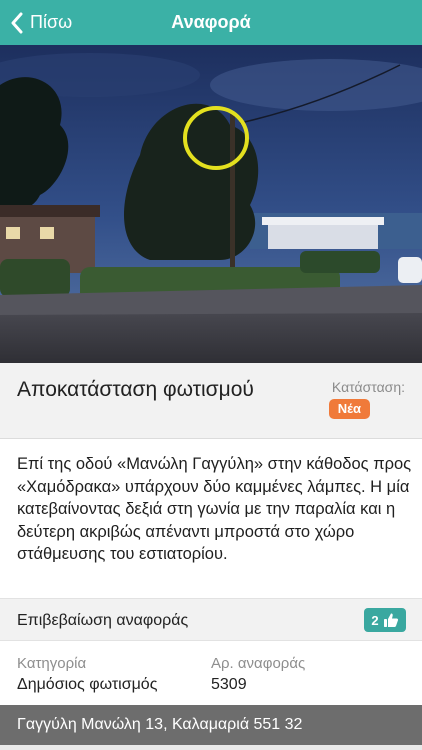 Image resolution: width=422 pixels, height=750 pixels. Describe the element at coordinates (103, 620) in the screenshot. I see `confirm-report-label: Επιβεβαίωση αναφοράς` at that location.